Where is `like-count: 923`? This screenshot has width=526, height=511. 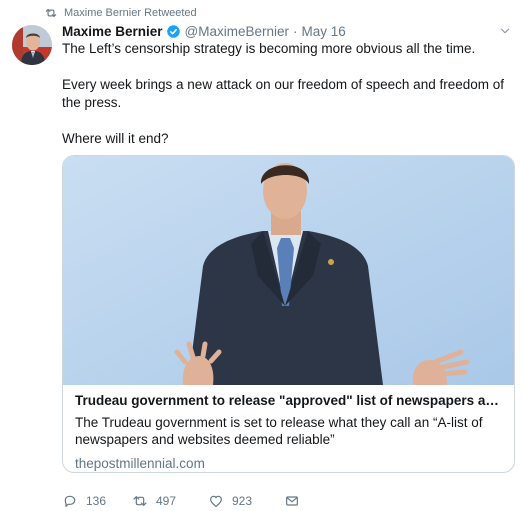 like-count: 923 is located at coordinates (242, 501).